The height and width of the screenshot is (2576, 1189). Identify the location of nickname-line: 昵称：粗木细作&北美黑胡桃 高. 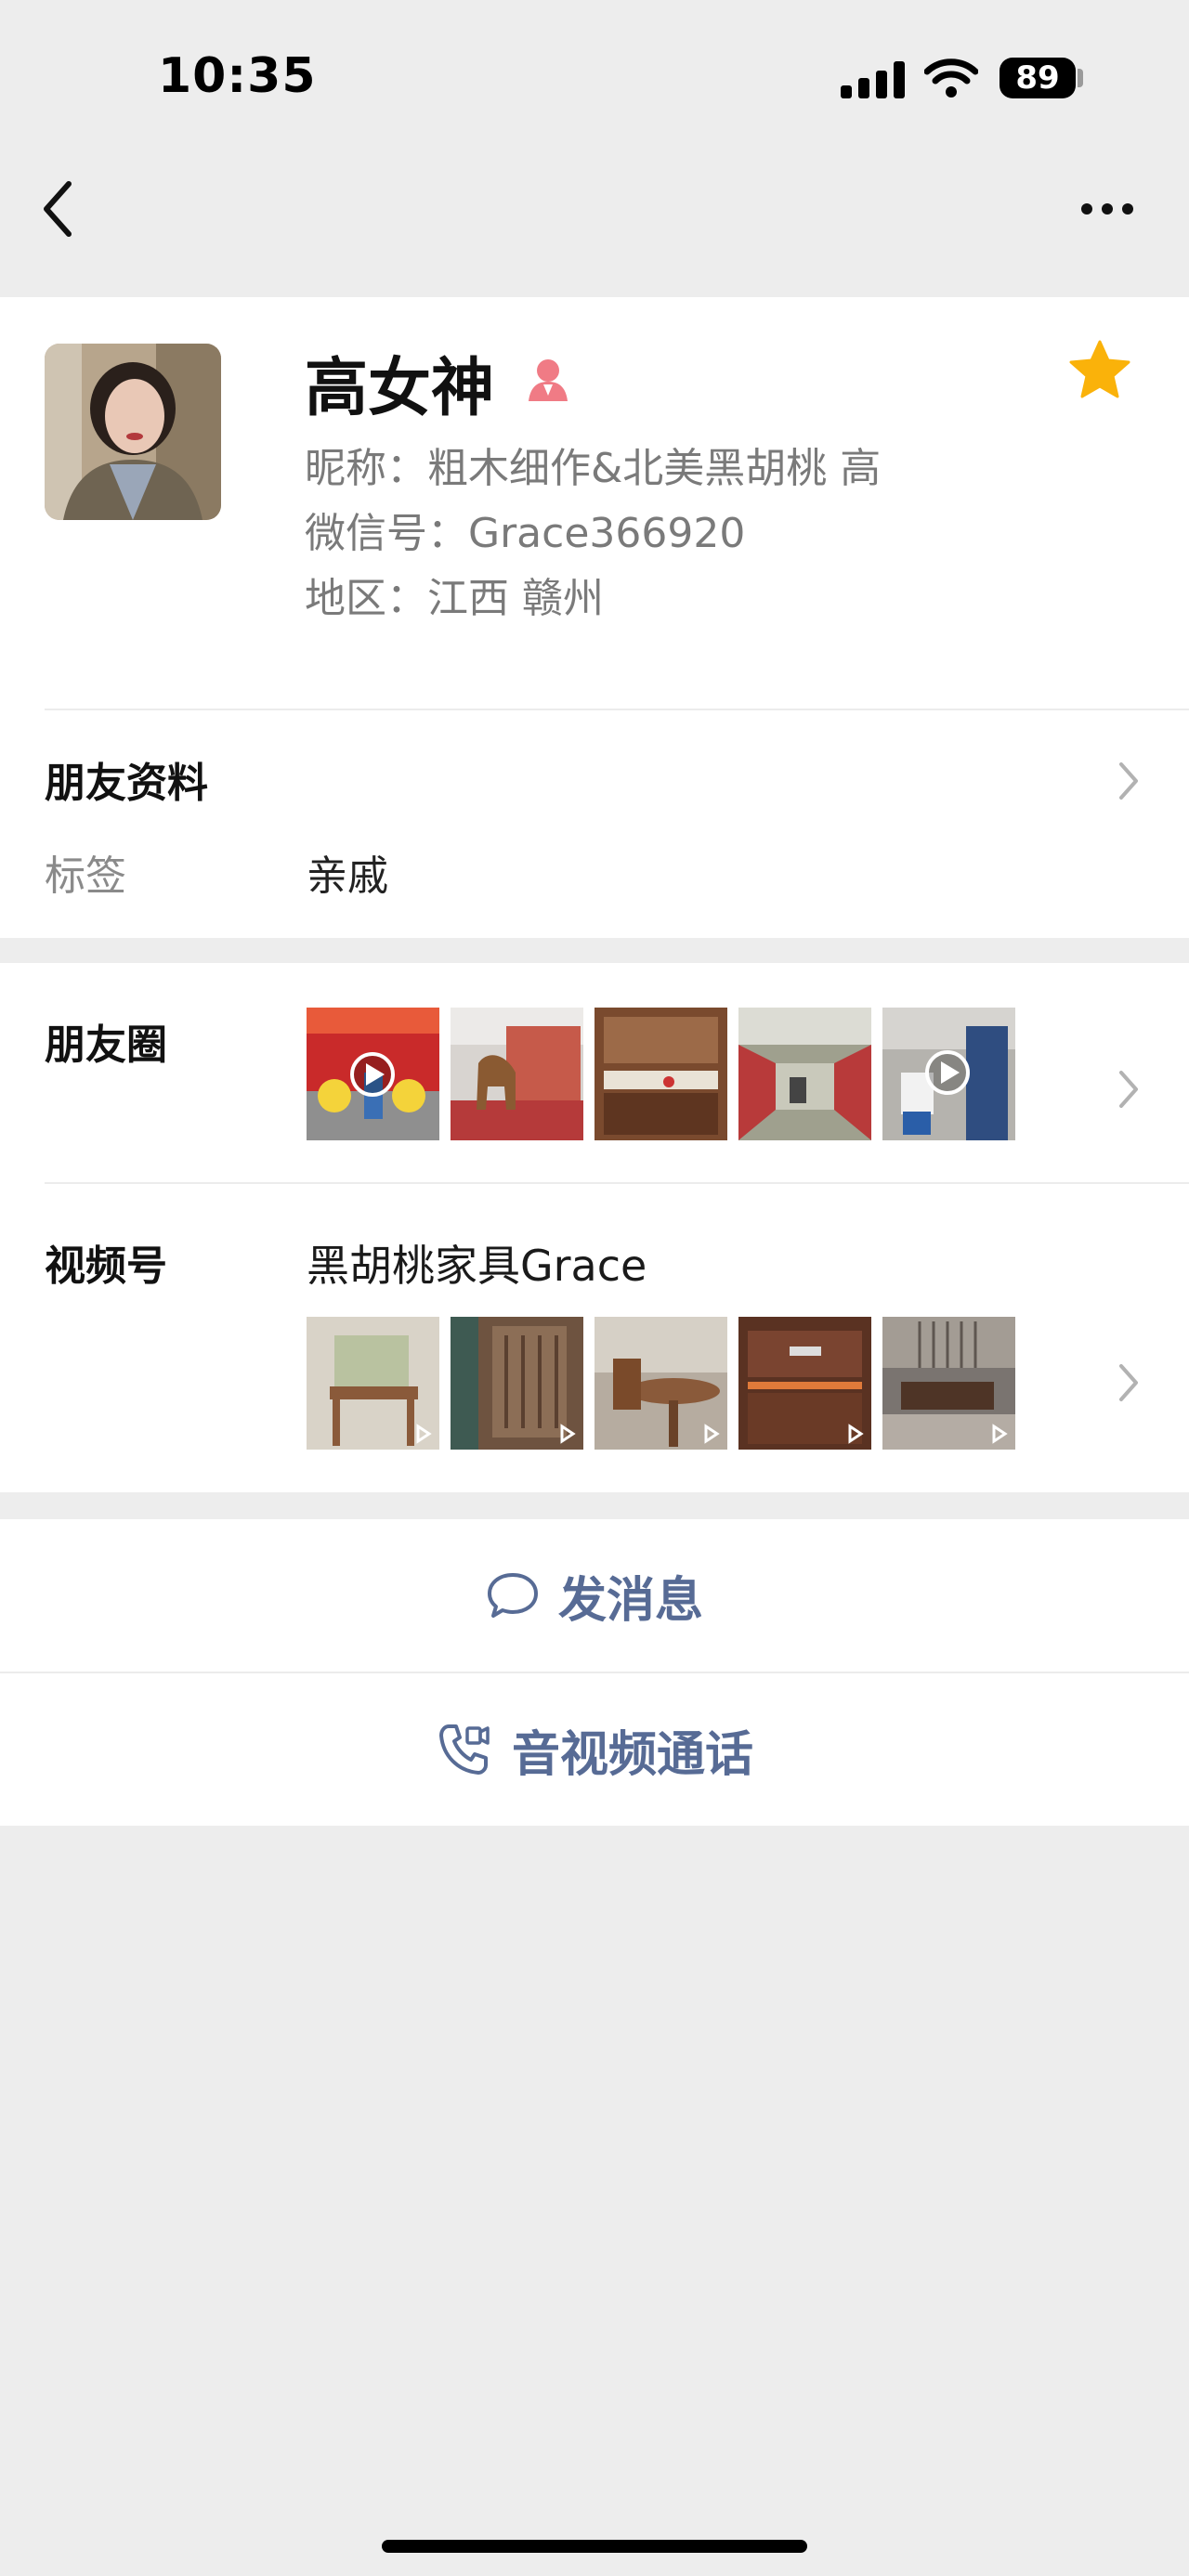
(593, 468).